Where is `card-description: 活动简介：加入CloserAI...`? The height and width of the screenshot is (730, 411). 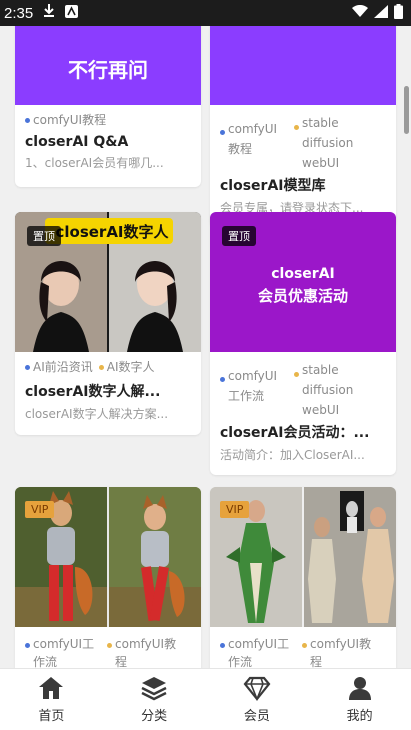
card-description: 活动简介：加入CloserAI... is located at coordinates (292, 455).